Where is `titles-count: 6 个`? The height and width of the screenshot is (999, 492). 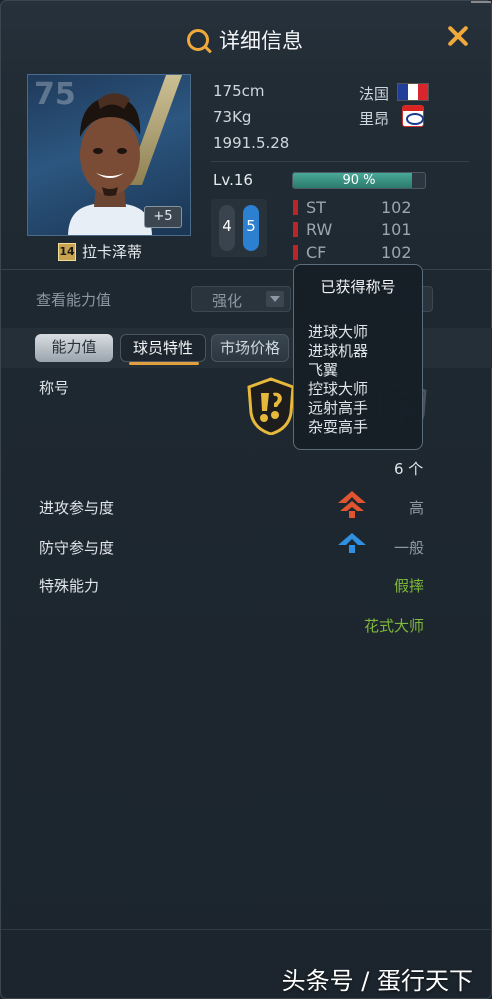 titles-count: 6 个 is located at coordinates (409, 469).